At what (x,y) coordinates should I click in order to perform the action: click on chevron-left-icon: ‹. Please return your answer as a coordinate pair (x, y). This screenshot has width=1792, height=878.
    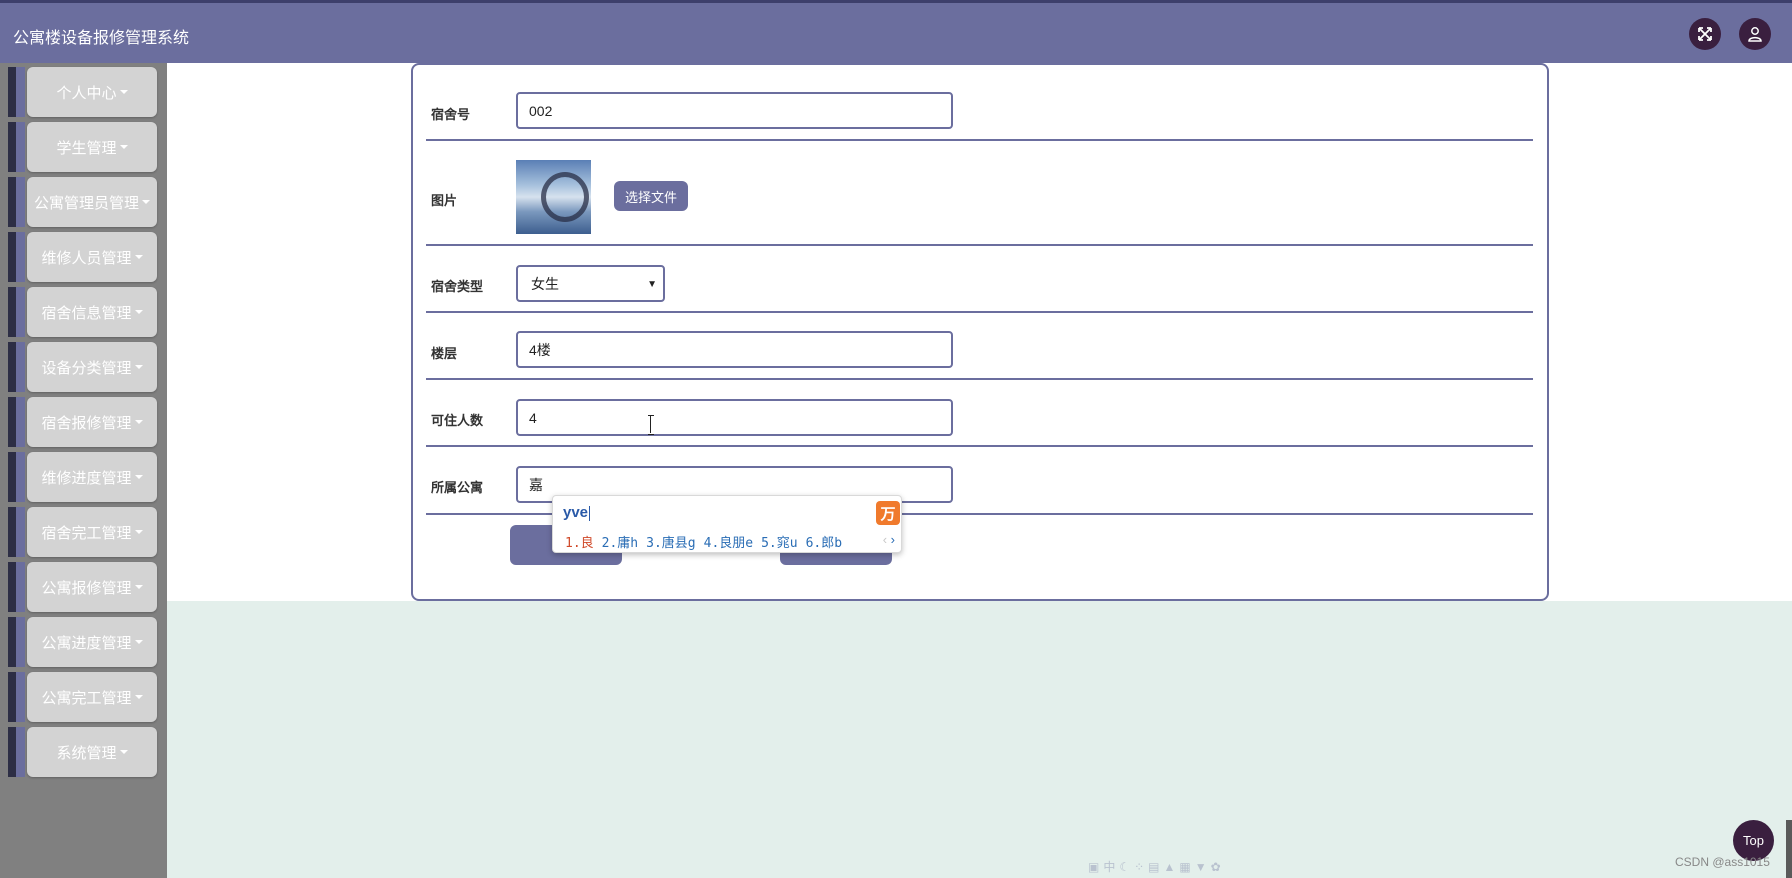
    Looking at the image, I should click on (885, 539).